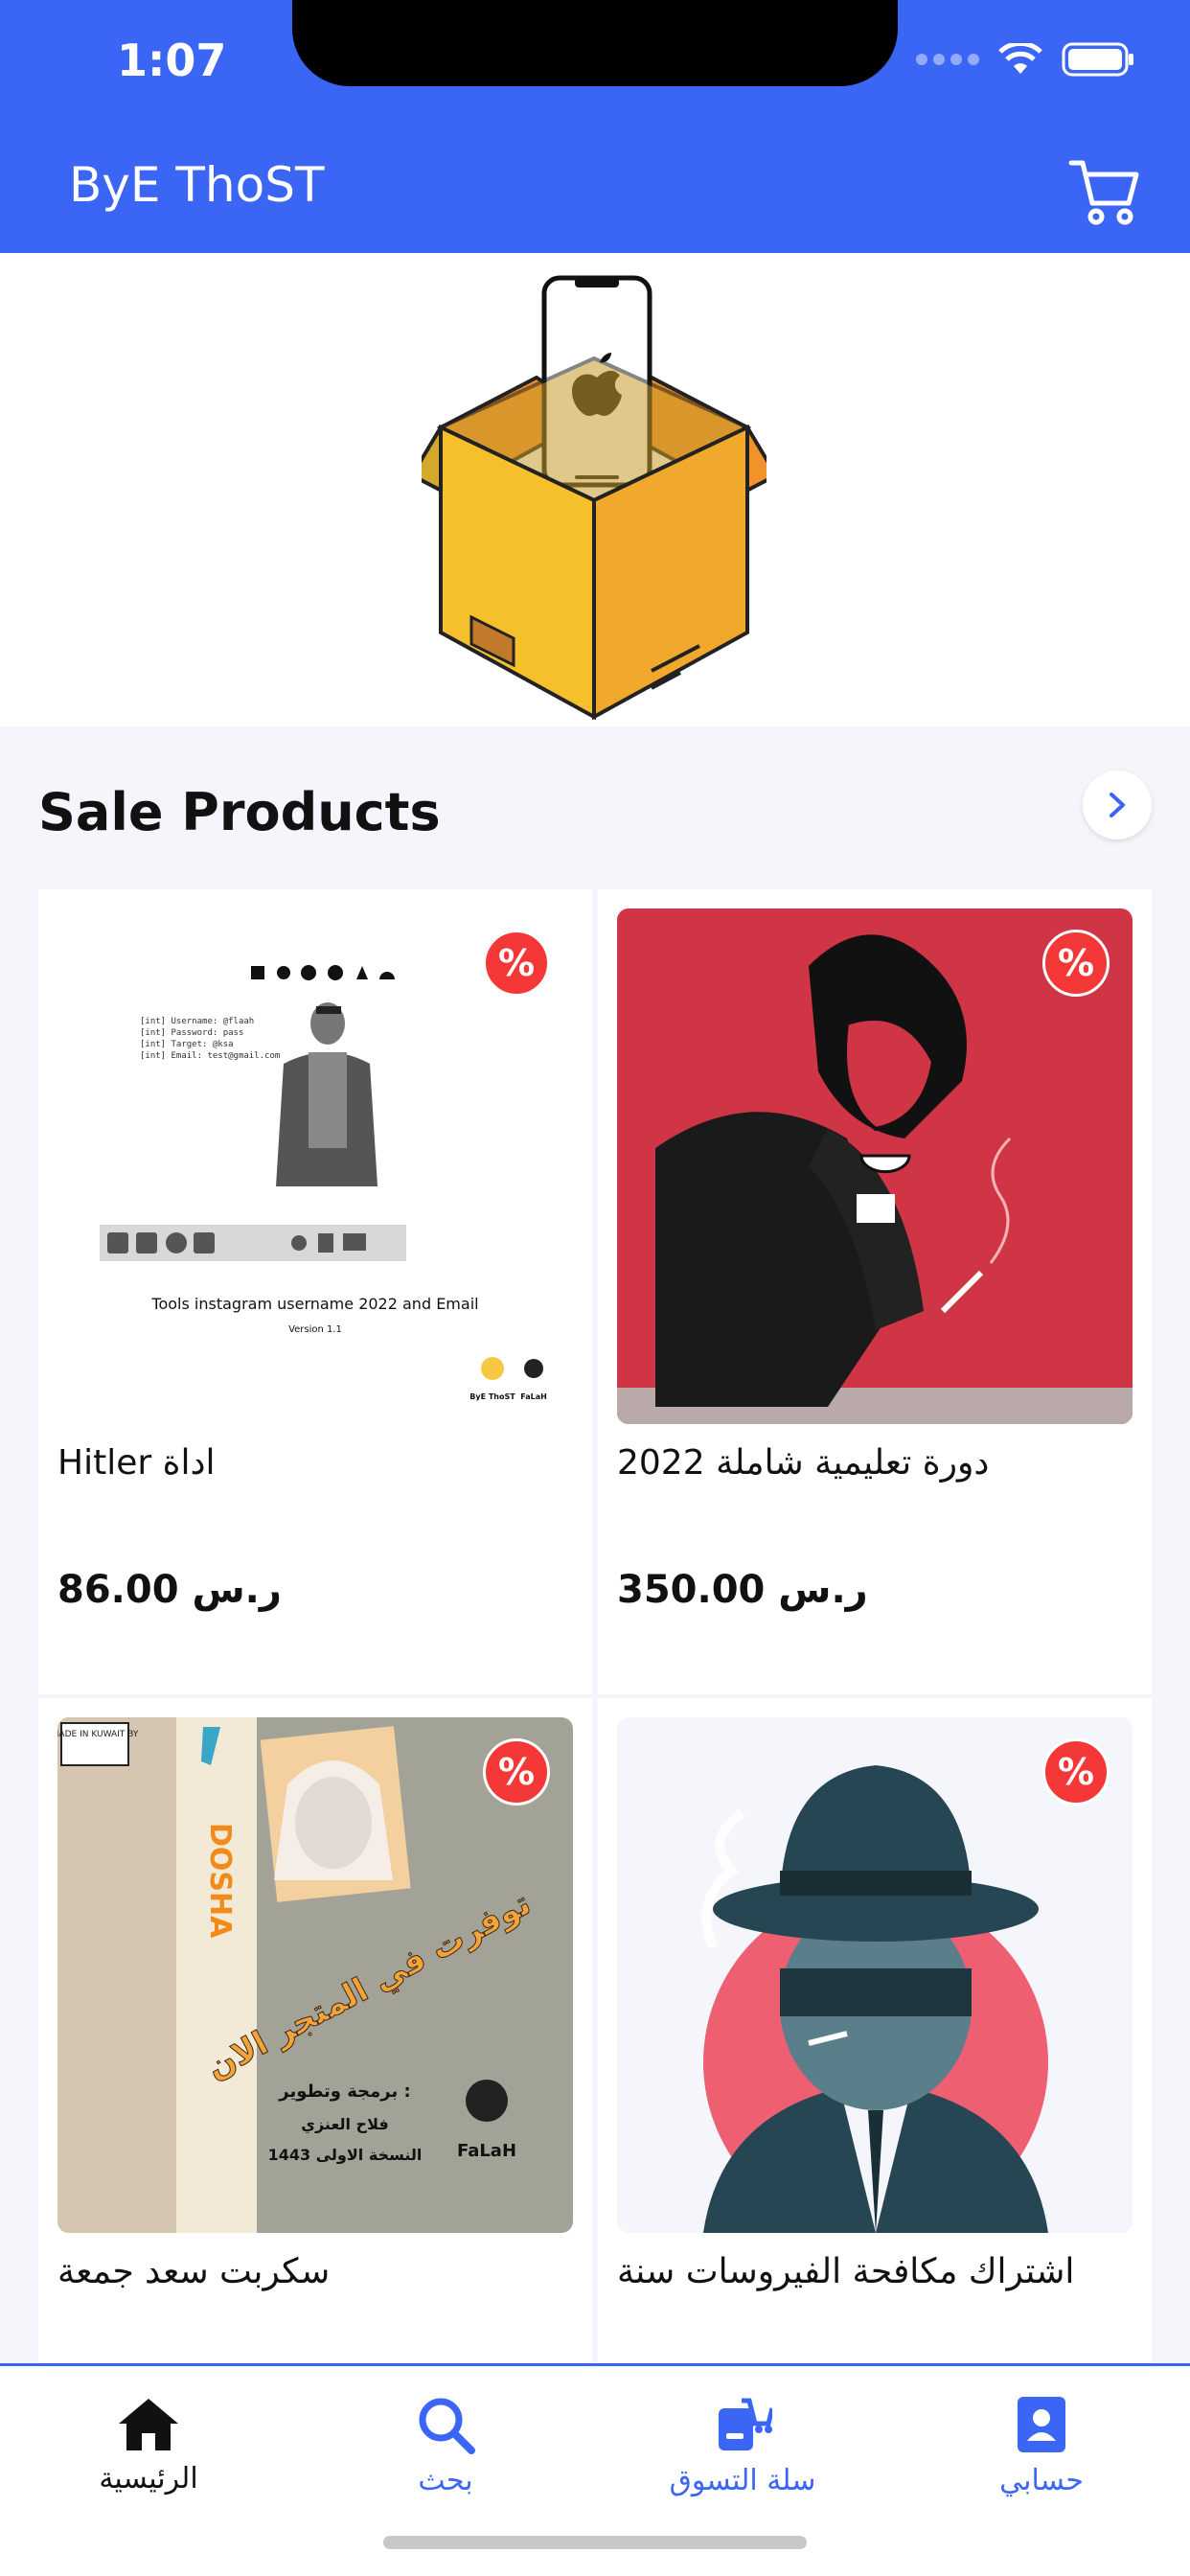 The height and width of the screenshot is (2576, 1190). I want to click on product-name: سكربت سعد جمعة, so click(194, 2271).